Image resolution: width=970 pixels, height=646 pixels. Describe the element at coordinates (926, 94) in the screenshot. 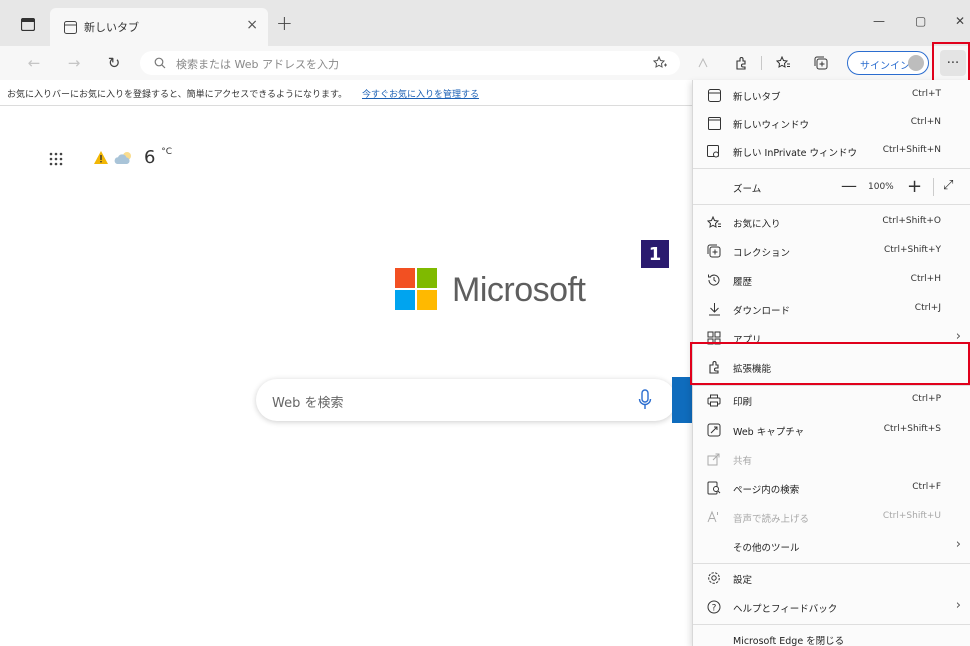

I see `menu-item-shortcut: Ctrl+T` at that location.